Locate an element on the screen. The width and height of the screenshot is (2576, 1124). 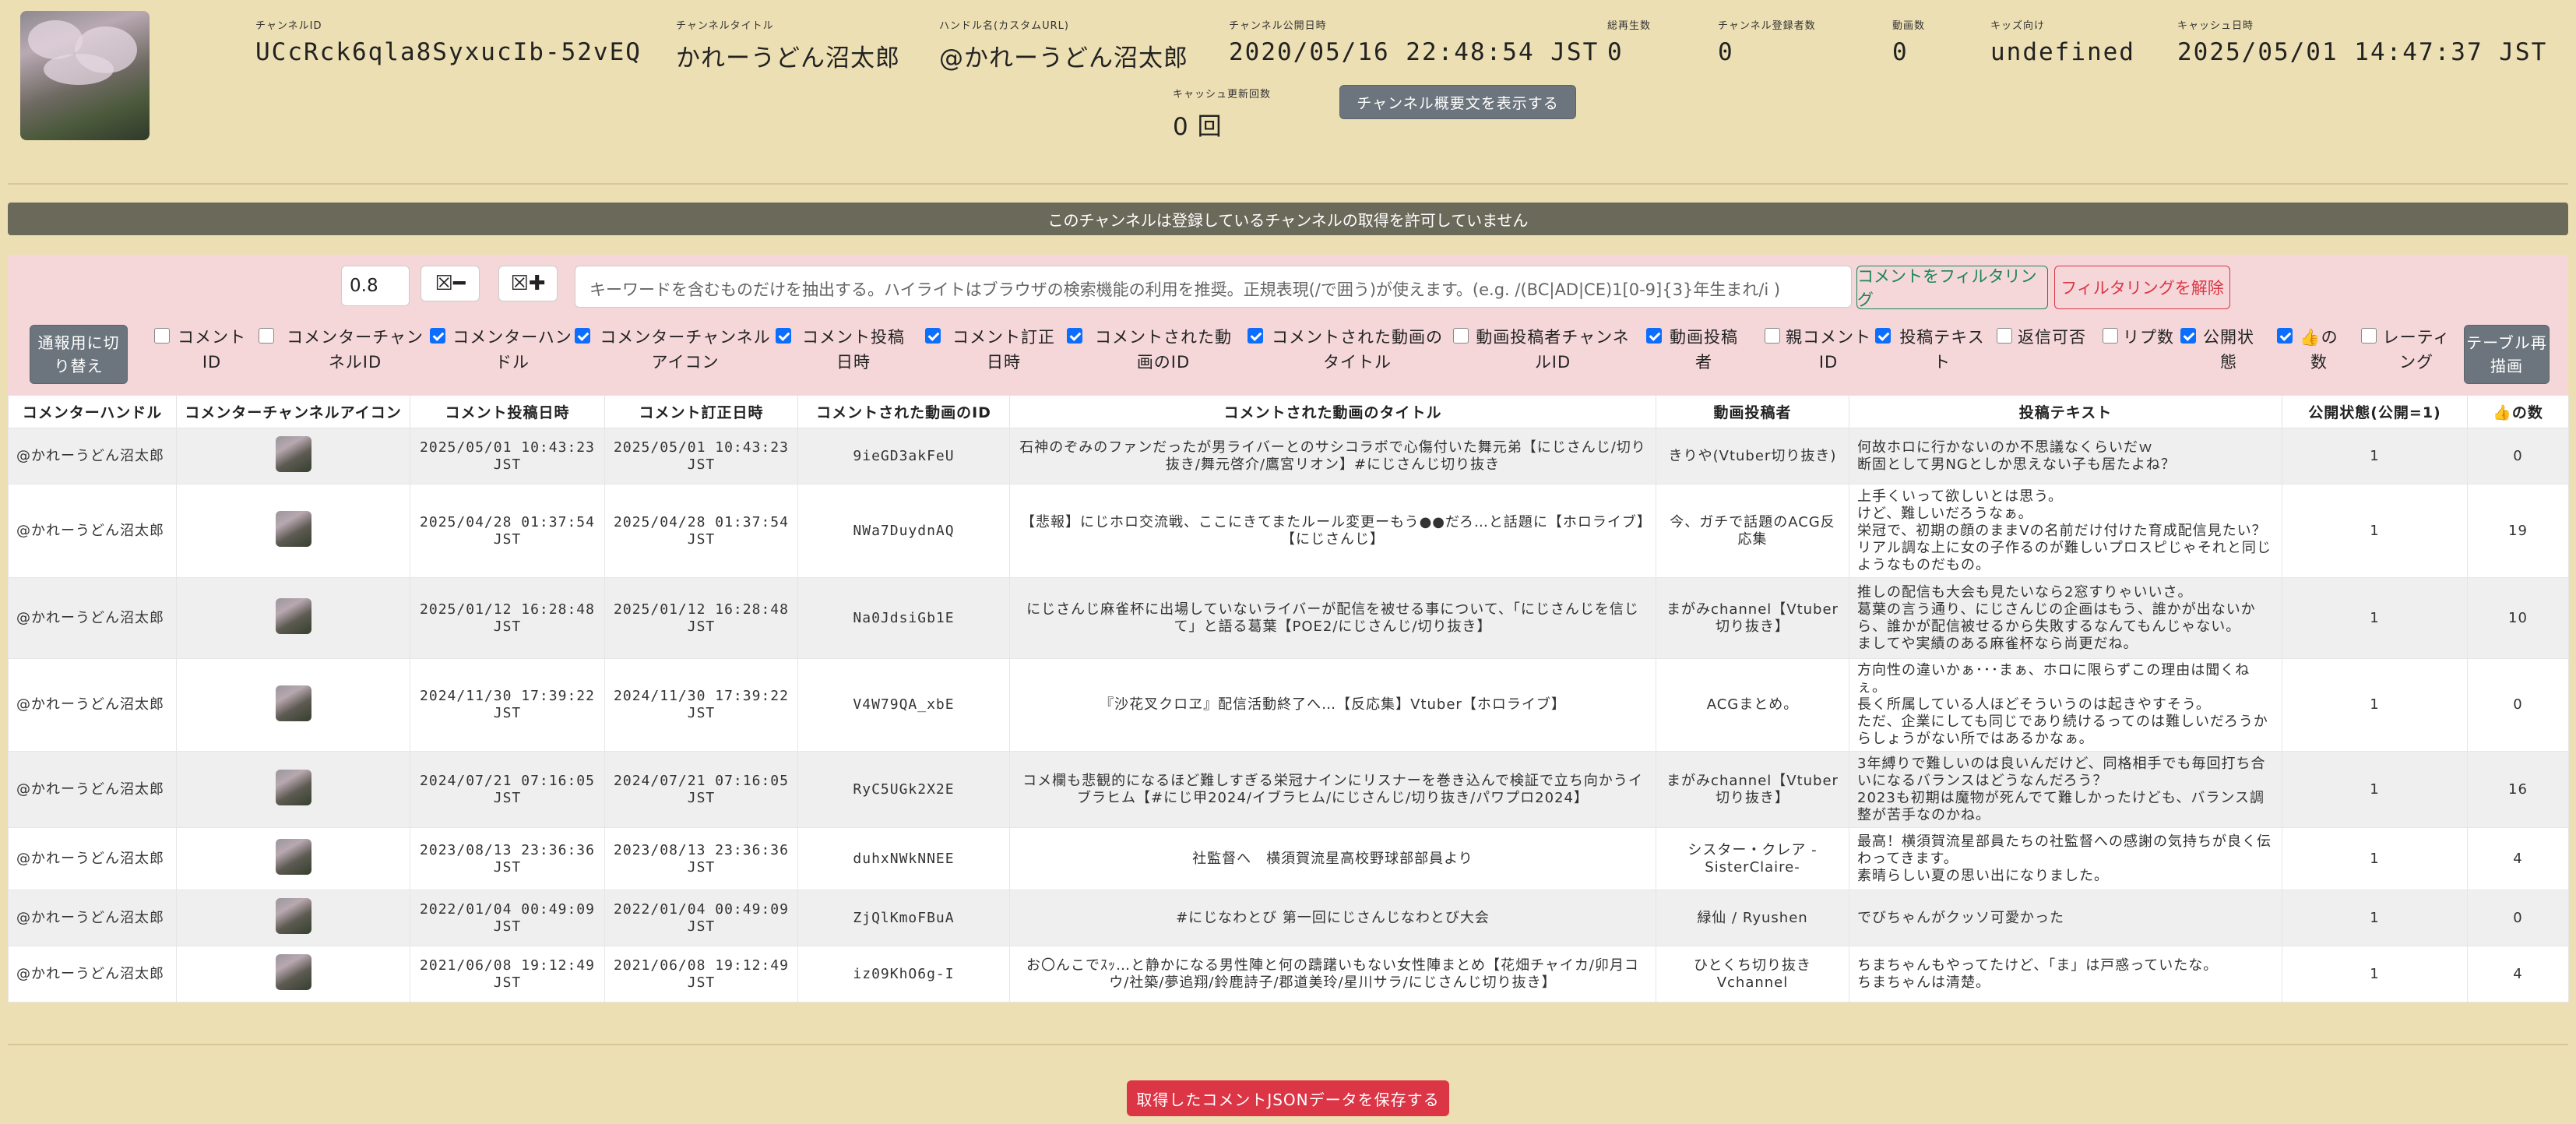
cell-edited: 2024/11/30 17:39:22 JST is located at coordinates (701, 705).